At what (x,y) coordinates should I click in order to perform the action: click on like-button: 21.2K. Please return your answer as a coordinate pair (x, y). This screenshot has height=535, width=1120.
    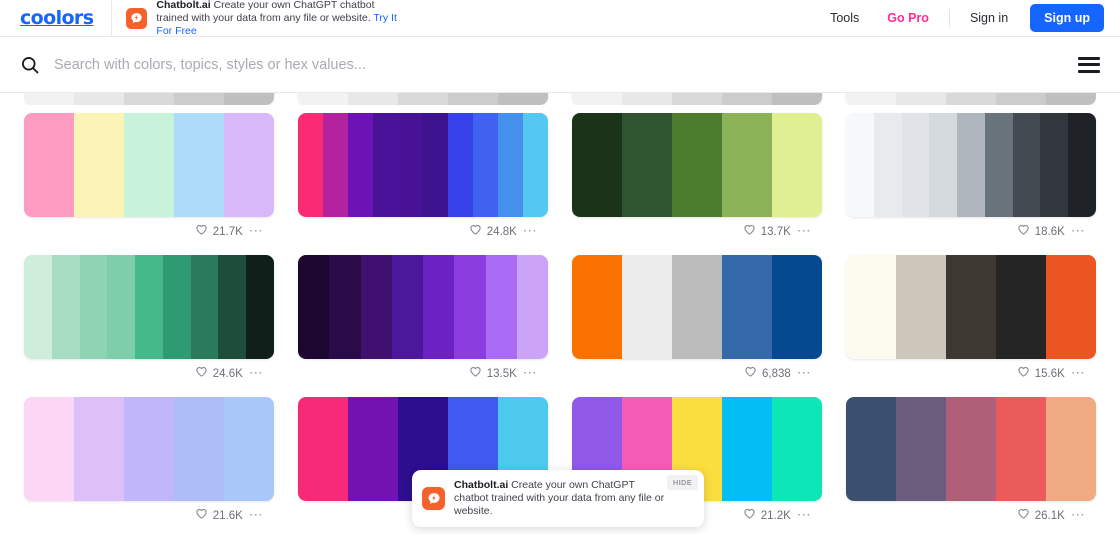
    Looking at the image, I should click on (767, 516).